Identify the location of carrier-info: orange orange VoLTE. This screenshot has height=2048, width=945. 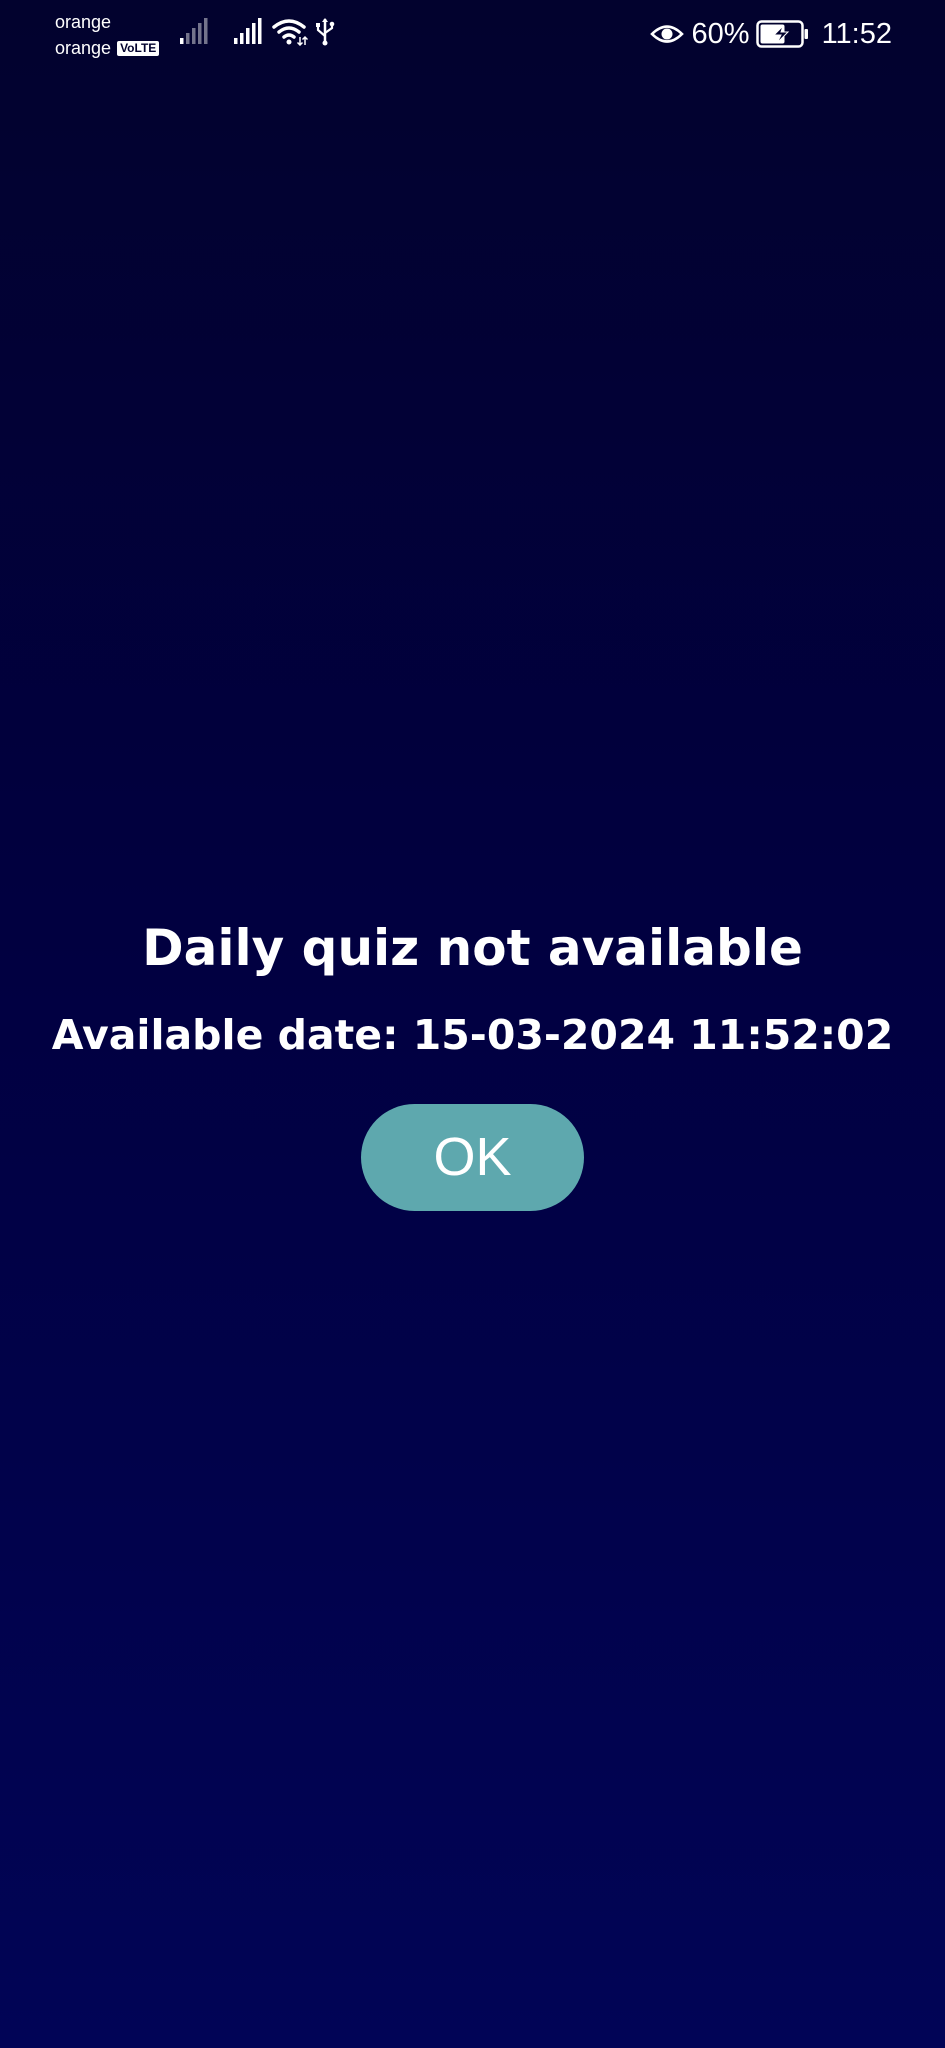
(107, 35).